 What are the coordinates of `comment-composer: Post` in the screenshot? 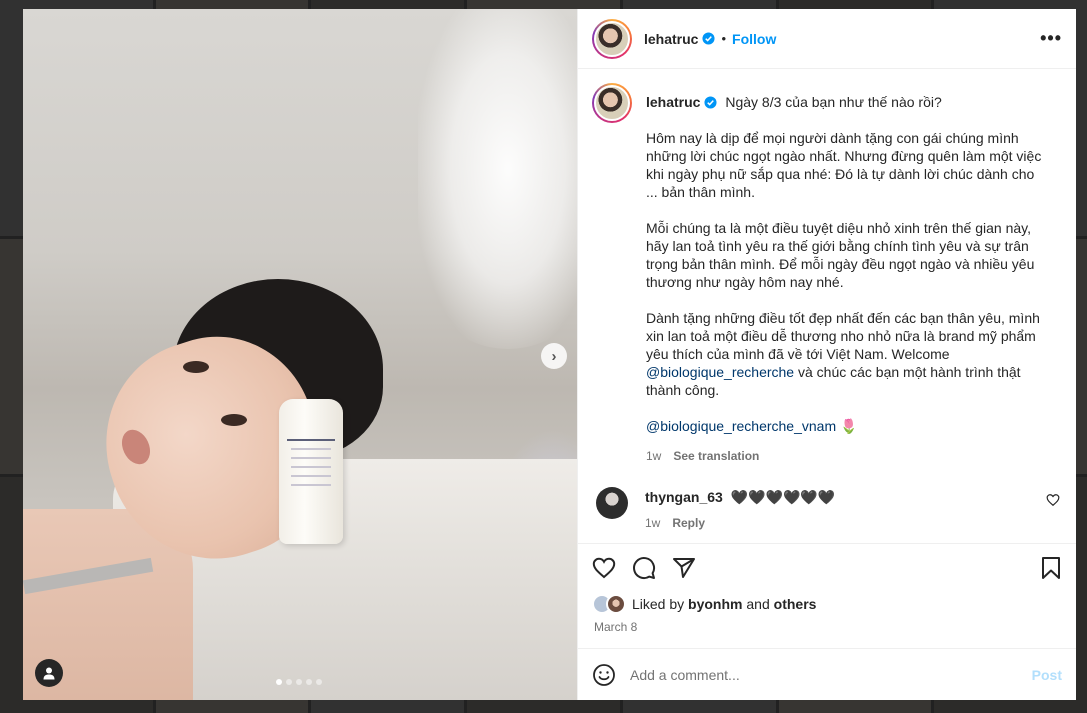 It's located at (827, 674).